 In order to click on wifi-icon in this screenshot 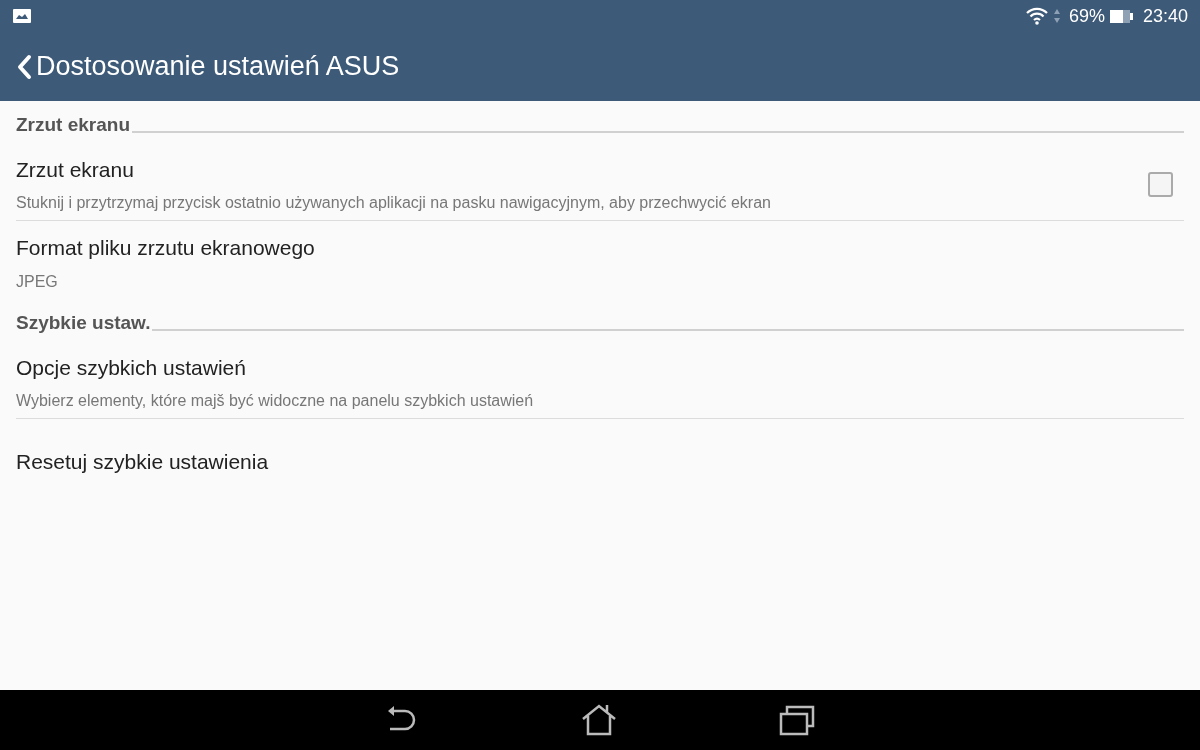, I will do `click(1036, 16)`.